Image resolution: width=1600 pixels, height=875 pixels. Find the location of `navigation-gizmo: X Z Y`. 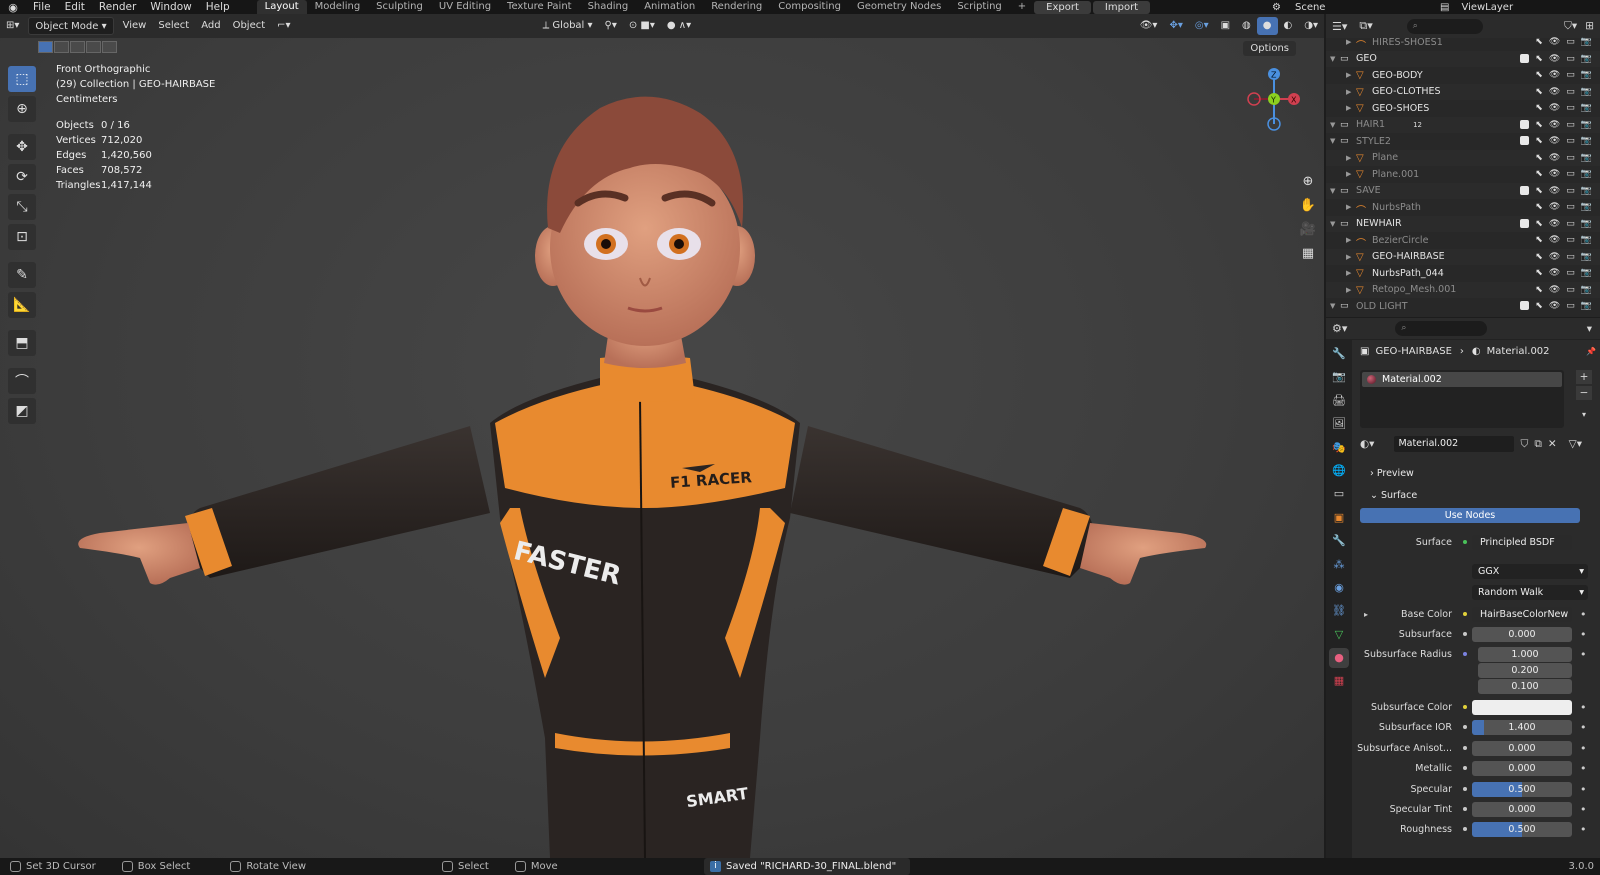

navigation-gizmo: X Z Y is located at coordinates (1284, 106).